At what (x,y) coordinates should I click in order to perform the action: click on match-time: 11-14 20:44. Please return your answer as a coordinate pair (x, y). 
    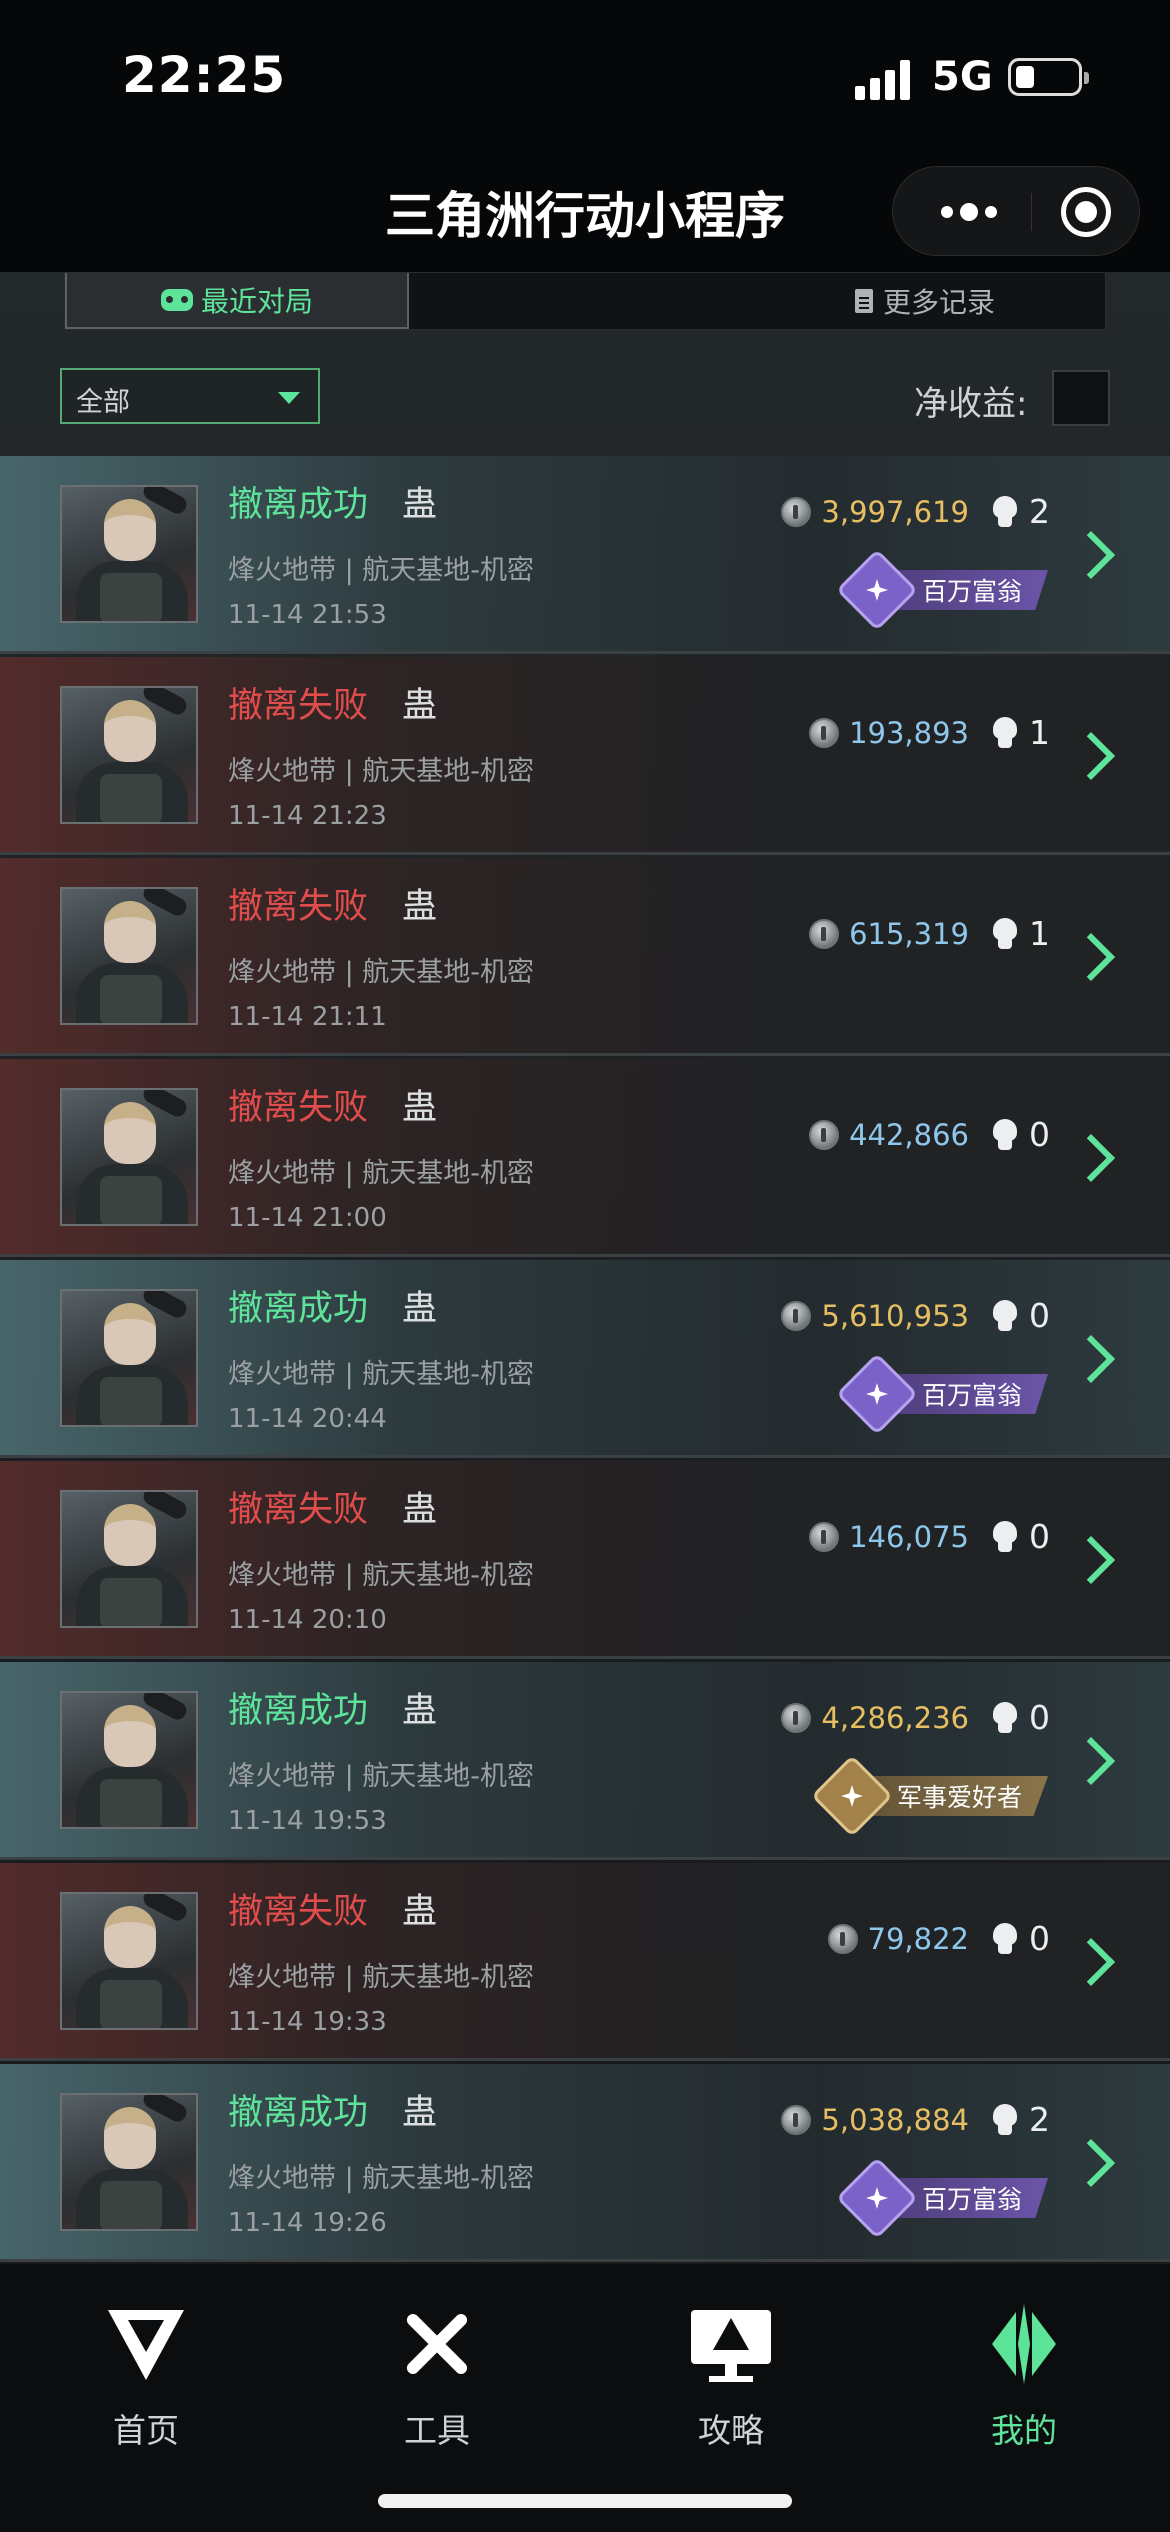
    Looking at the image, I should click on (307, 1419).